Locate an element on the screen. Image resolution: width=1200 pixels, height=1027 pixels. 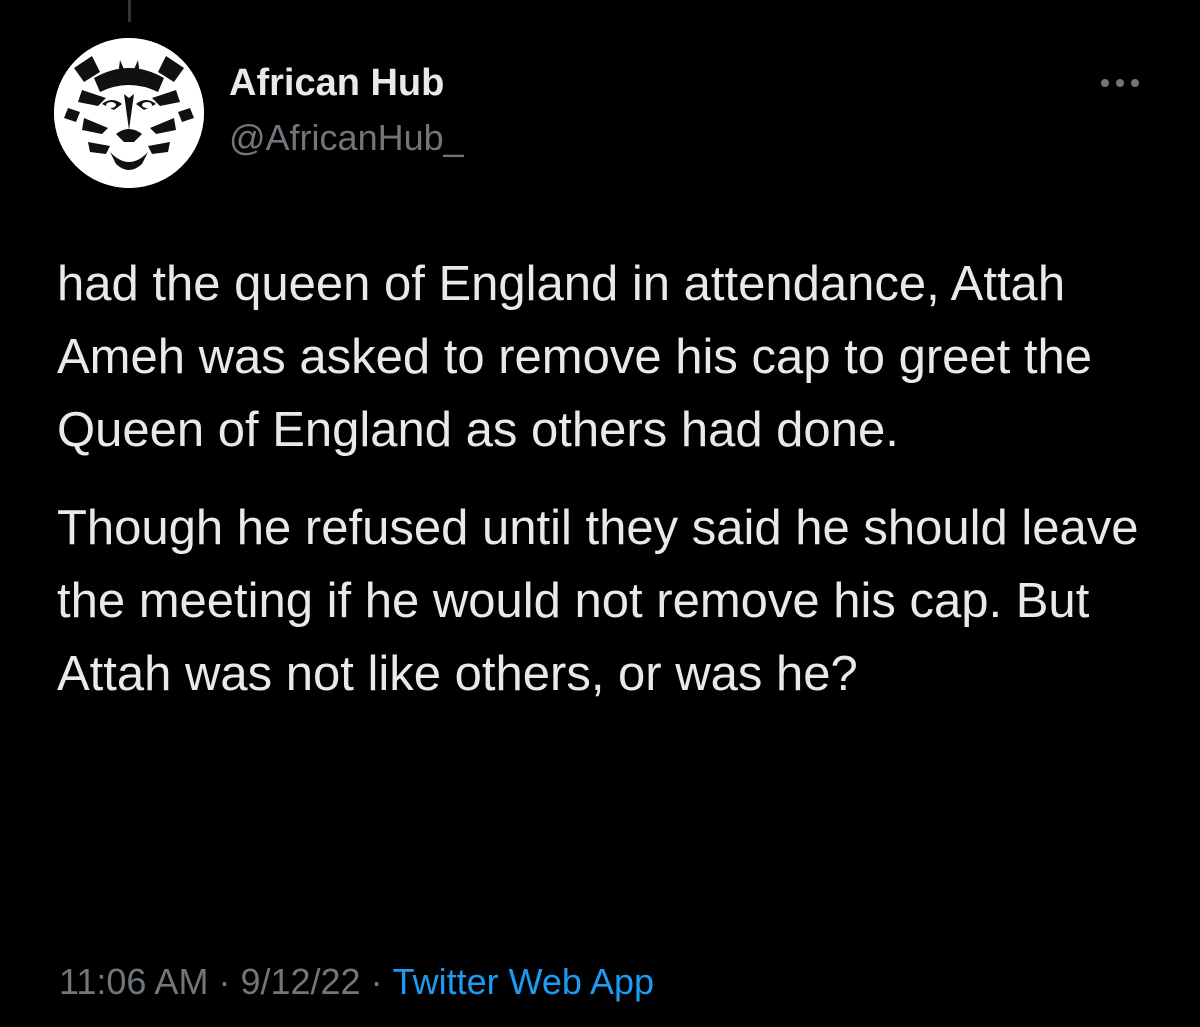
author-handle: @AfricanHub_ is located at coordinates (346, 138).